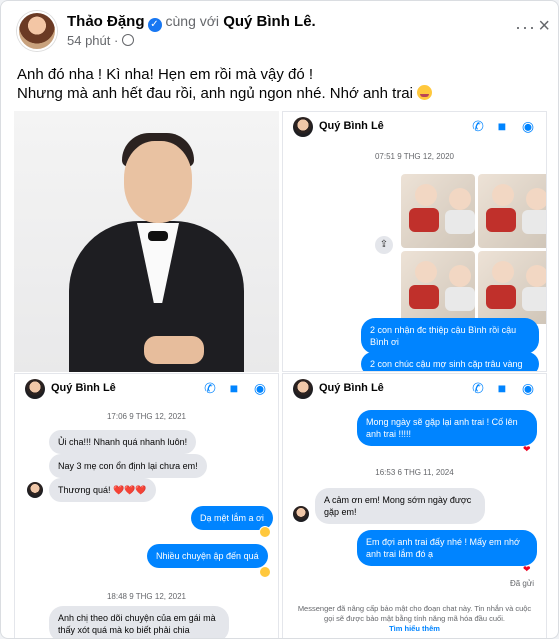 This screenshot has height=639, width=559. What do you see at coordinates (37, 31) in the screenshot?
I see `author-avatar` at bounding box center [37, 31].